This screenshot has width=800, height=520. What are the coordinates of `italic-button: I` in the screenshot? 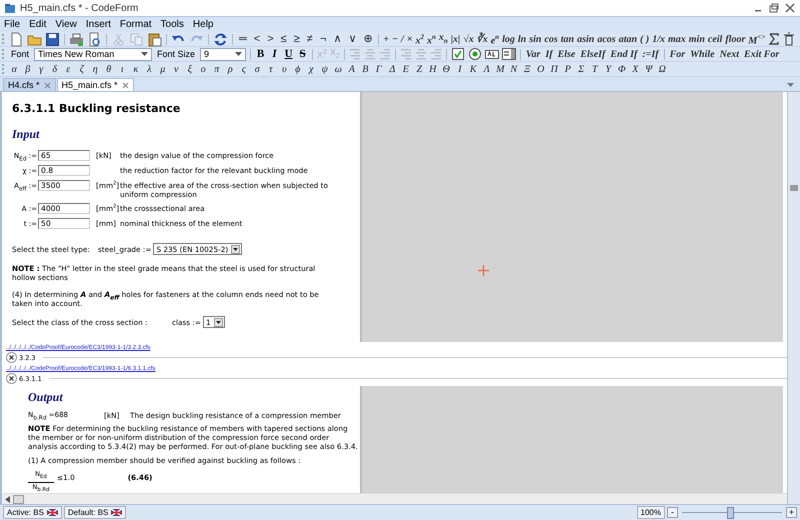 It's located at (274, 54).